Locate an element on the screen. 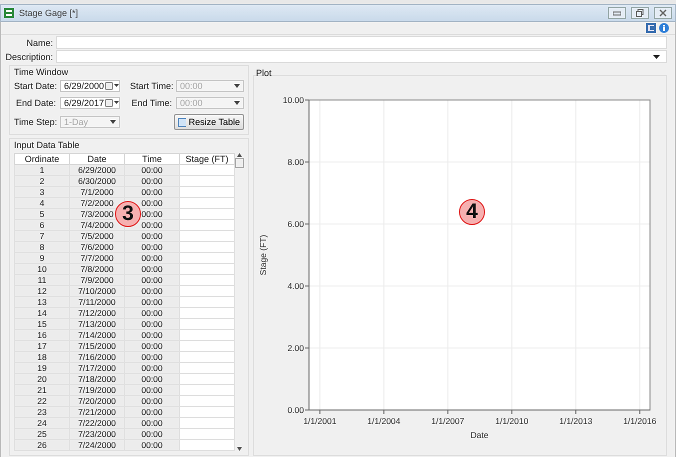  field-label: End Date: is located at coordinates (35, 103).